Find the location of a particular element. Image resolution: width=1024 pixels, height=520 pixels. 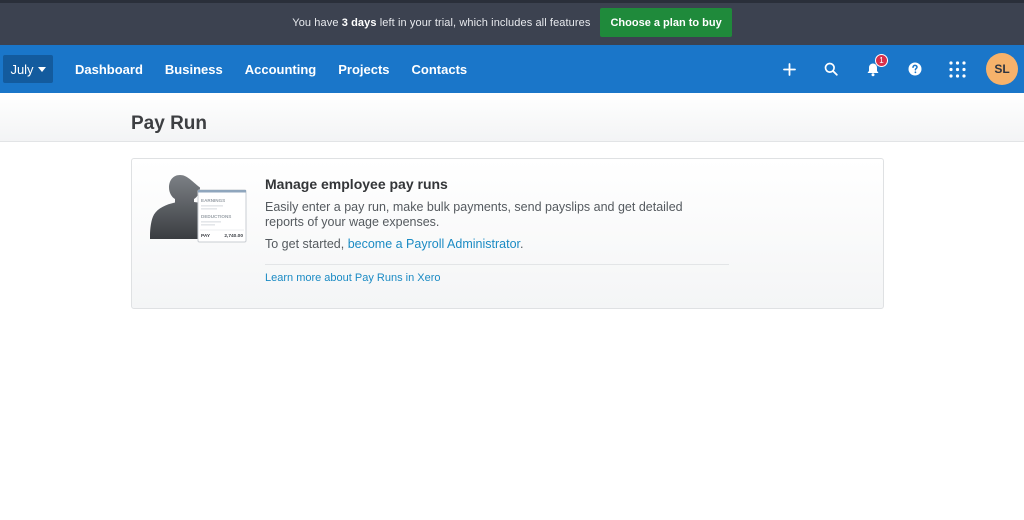

learn-more-link: Learn more about Pay Runs in Xero is located at coordinates (353, 278).